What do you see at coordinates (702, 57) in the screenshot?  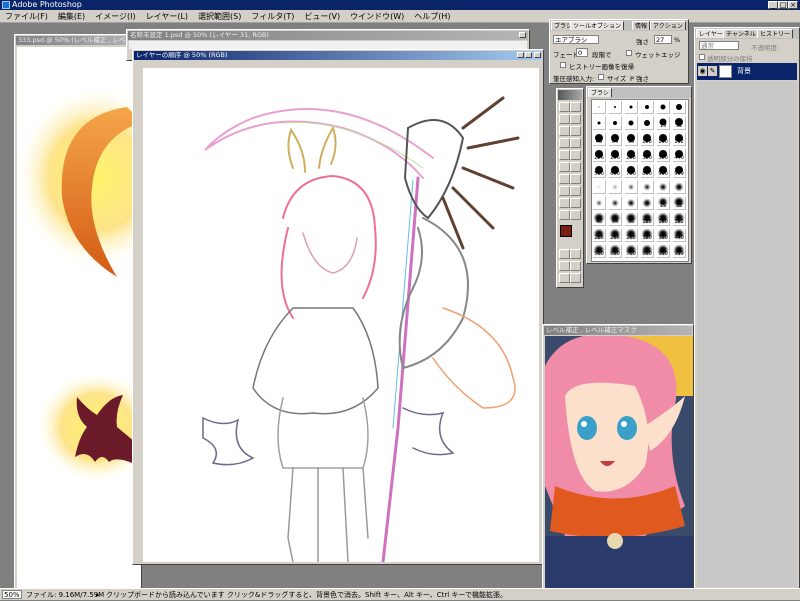 I see `preserve-transparency-checkbox` at bounding box center [702, 57].